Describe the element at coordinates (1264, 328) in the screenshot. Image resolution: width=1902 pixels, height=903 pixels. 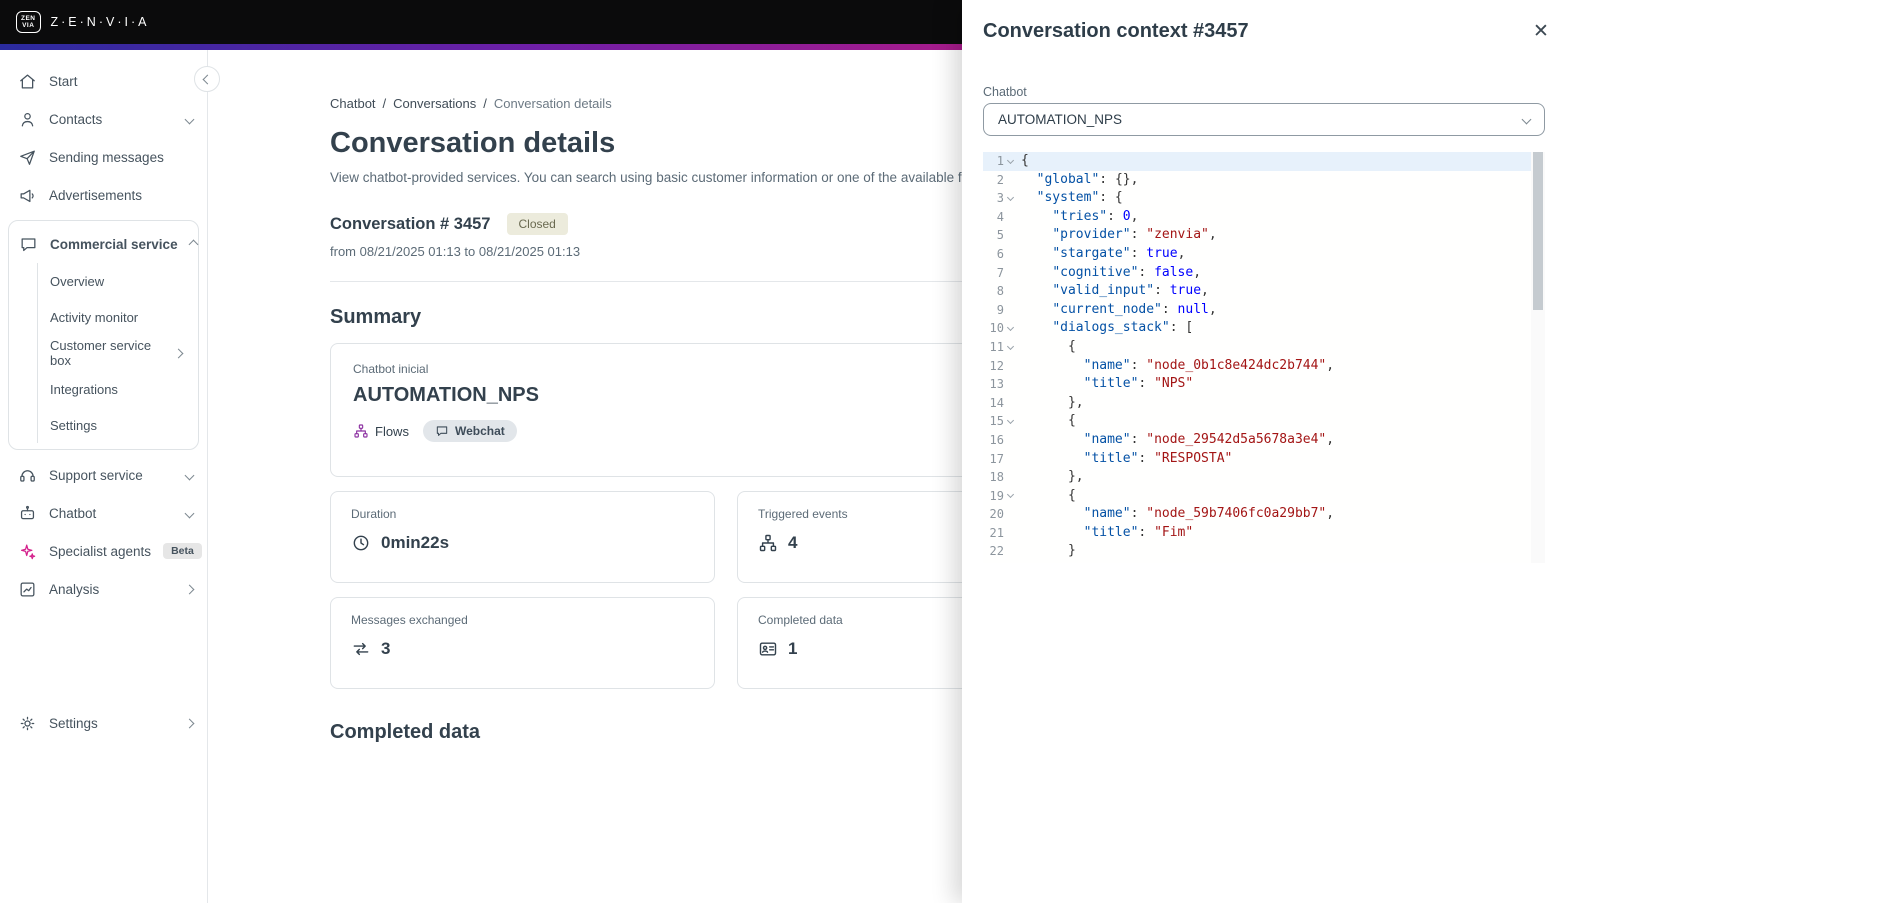
I see `editor-line: 10 "dialogs_stack": [` at that location.